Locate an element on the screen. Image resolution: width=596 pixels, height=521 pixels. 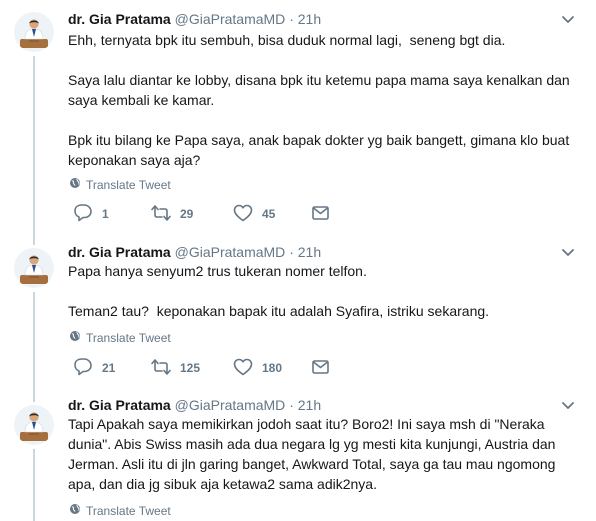
retweet-count: 29 is located at coordinates (187, 214).